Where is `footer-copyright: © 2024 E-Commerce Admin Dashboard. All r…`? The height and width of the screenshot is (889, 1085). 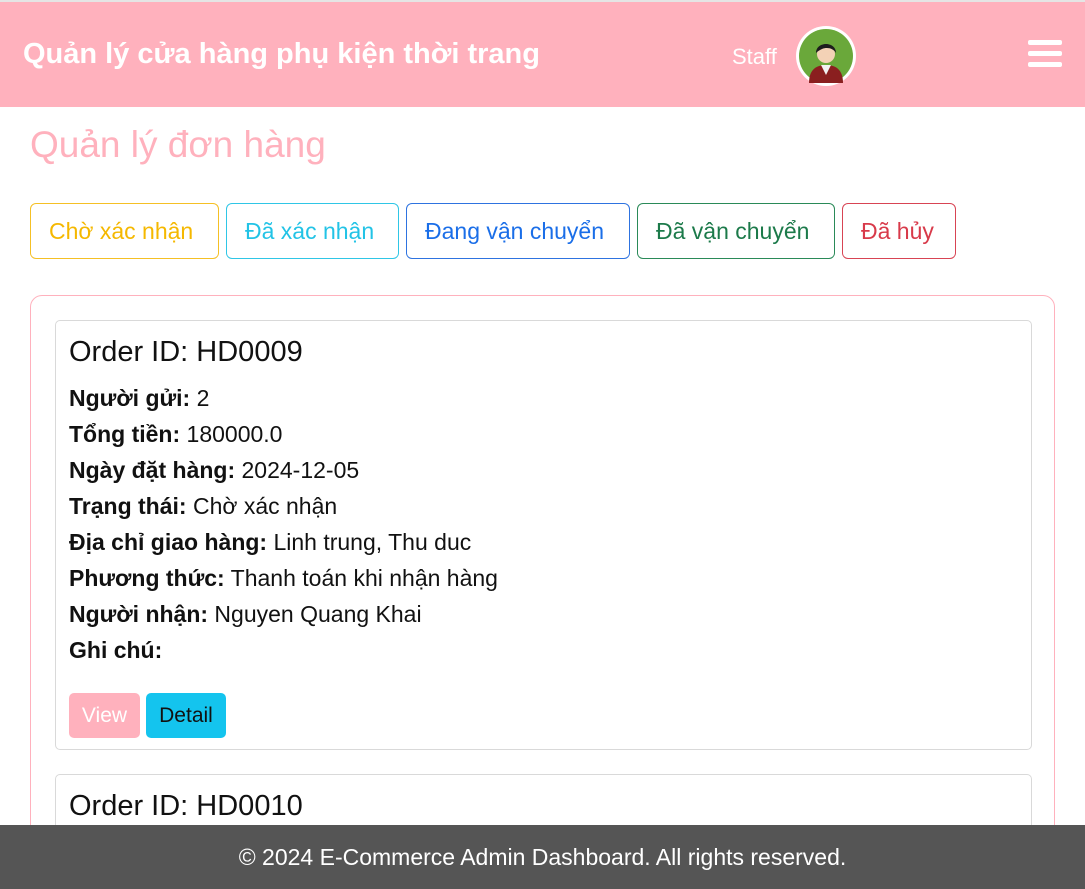 footer-copyright: © 2024 E-Commerce Admin Dashboard. All r… is located at coordinates (542, 856).